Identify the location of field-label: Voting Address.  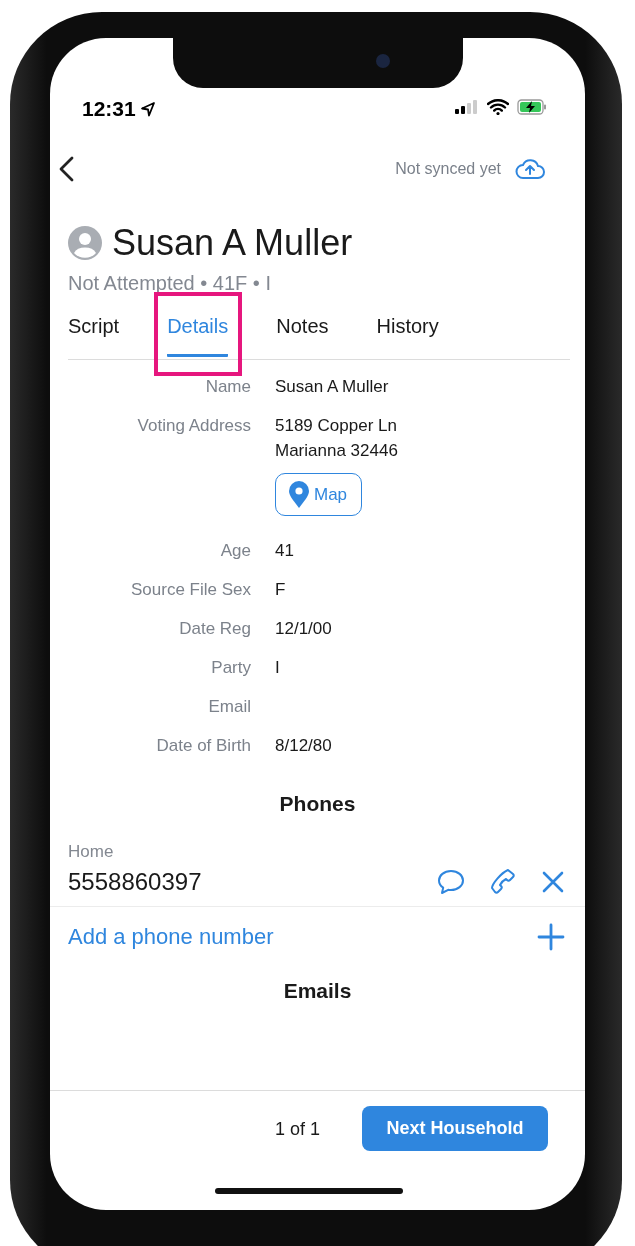
(193, 426).